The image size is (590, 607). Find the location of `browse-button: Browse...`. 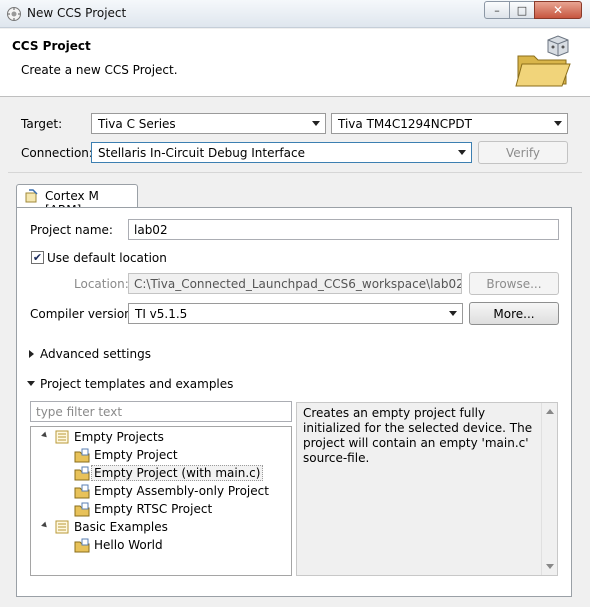

browse-button: Browse... is located at coordinates (514, 283).